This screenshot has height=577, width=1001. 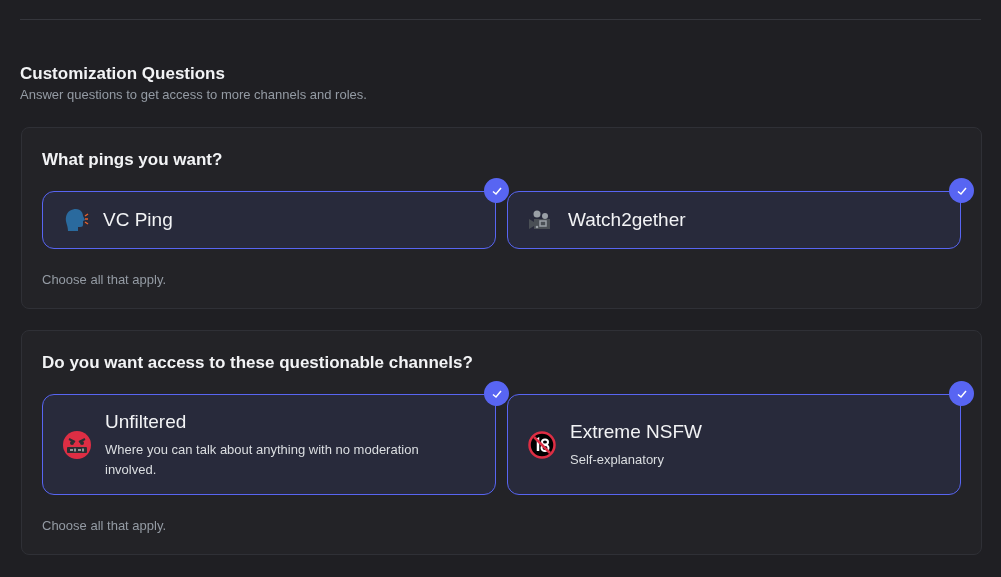 I want to click on angry-face-icon, so click(x=77, y=444).